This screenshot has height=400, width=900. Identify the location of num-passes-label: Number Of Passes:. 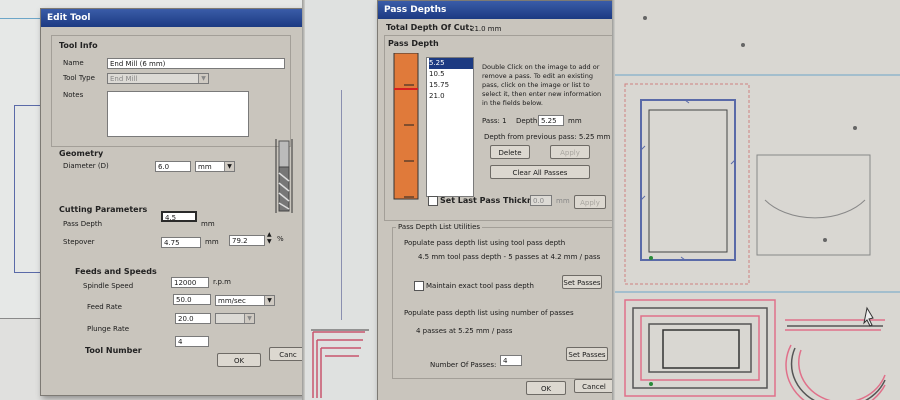
(463, 365).